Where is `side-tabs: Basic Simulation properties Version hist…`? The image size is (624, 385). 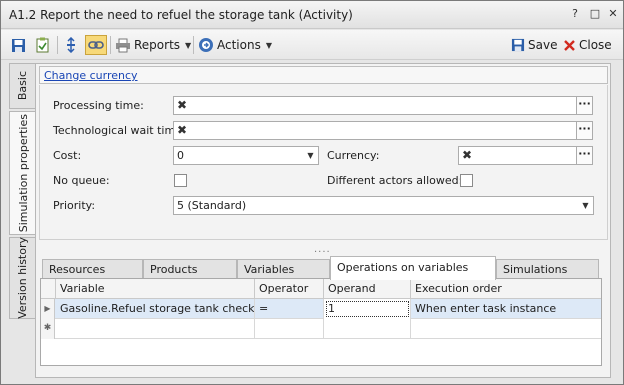 side-tabs: Basic Simulation properties Version hist… is located at coordinates (23, 222).